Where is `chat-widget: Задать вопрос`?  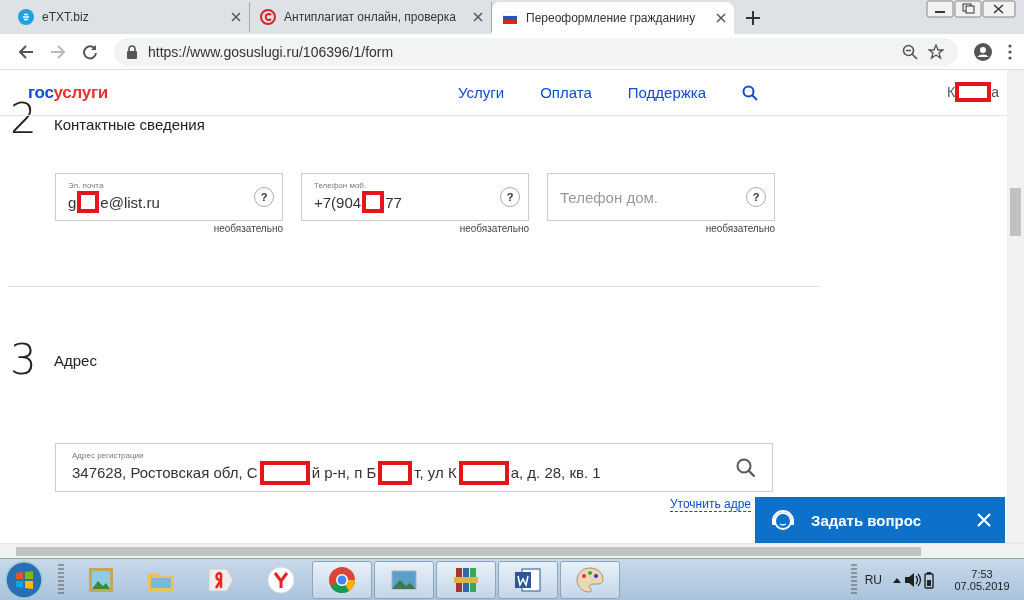
chat-widget: Задать вопрос is located at coordinates (880, 520).